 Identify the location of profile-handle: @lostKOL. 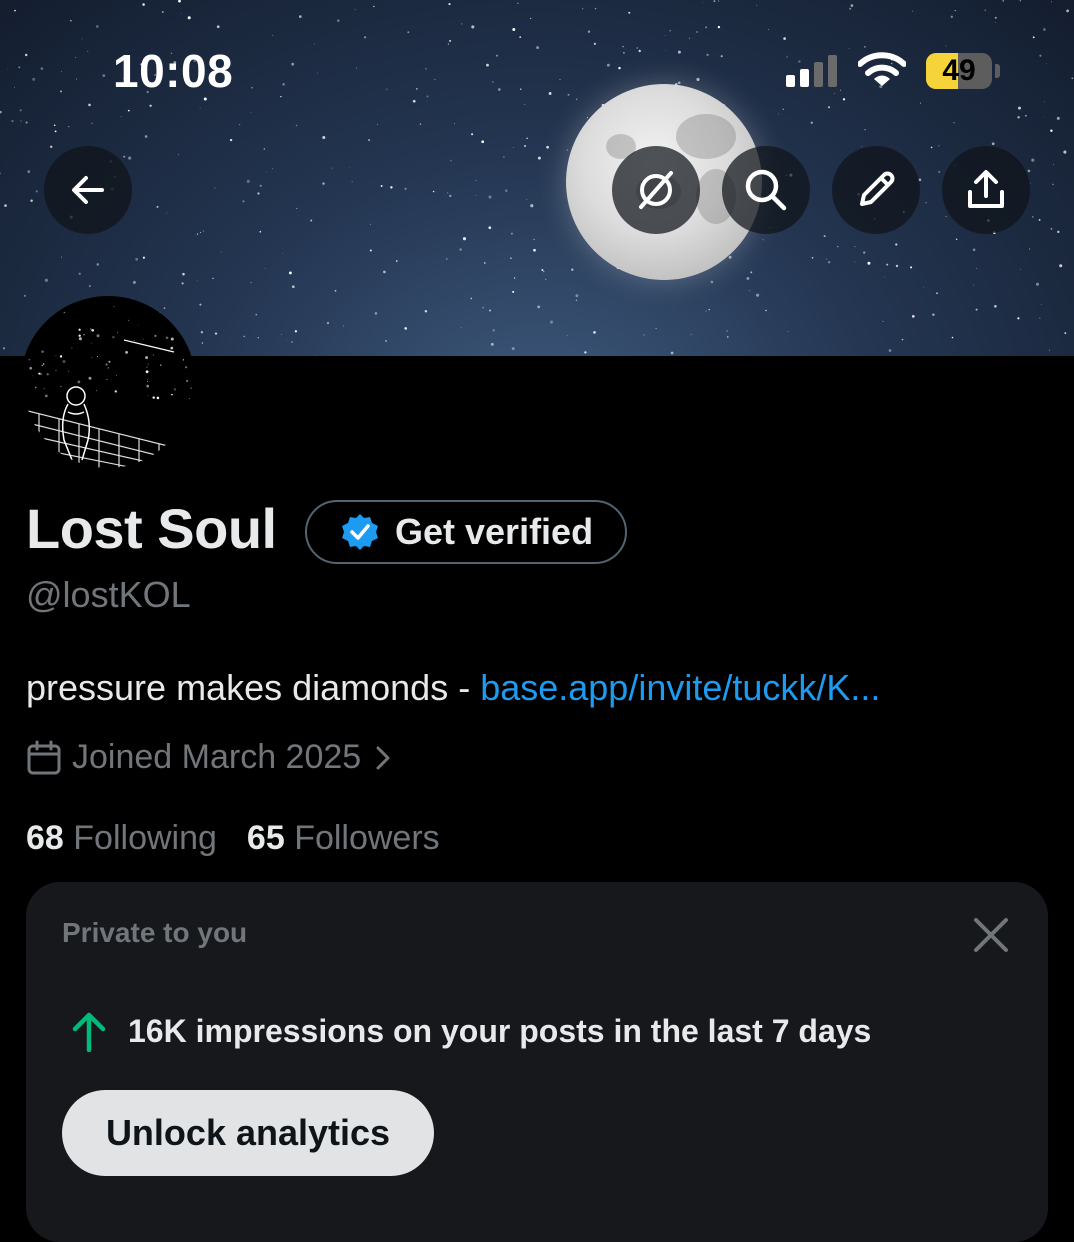
(108, 594).